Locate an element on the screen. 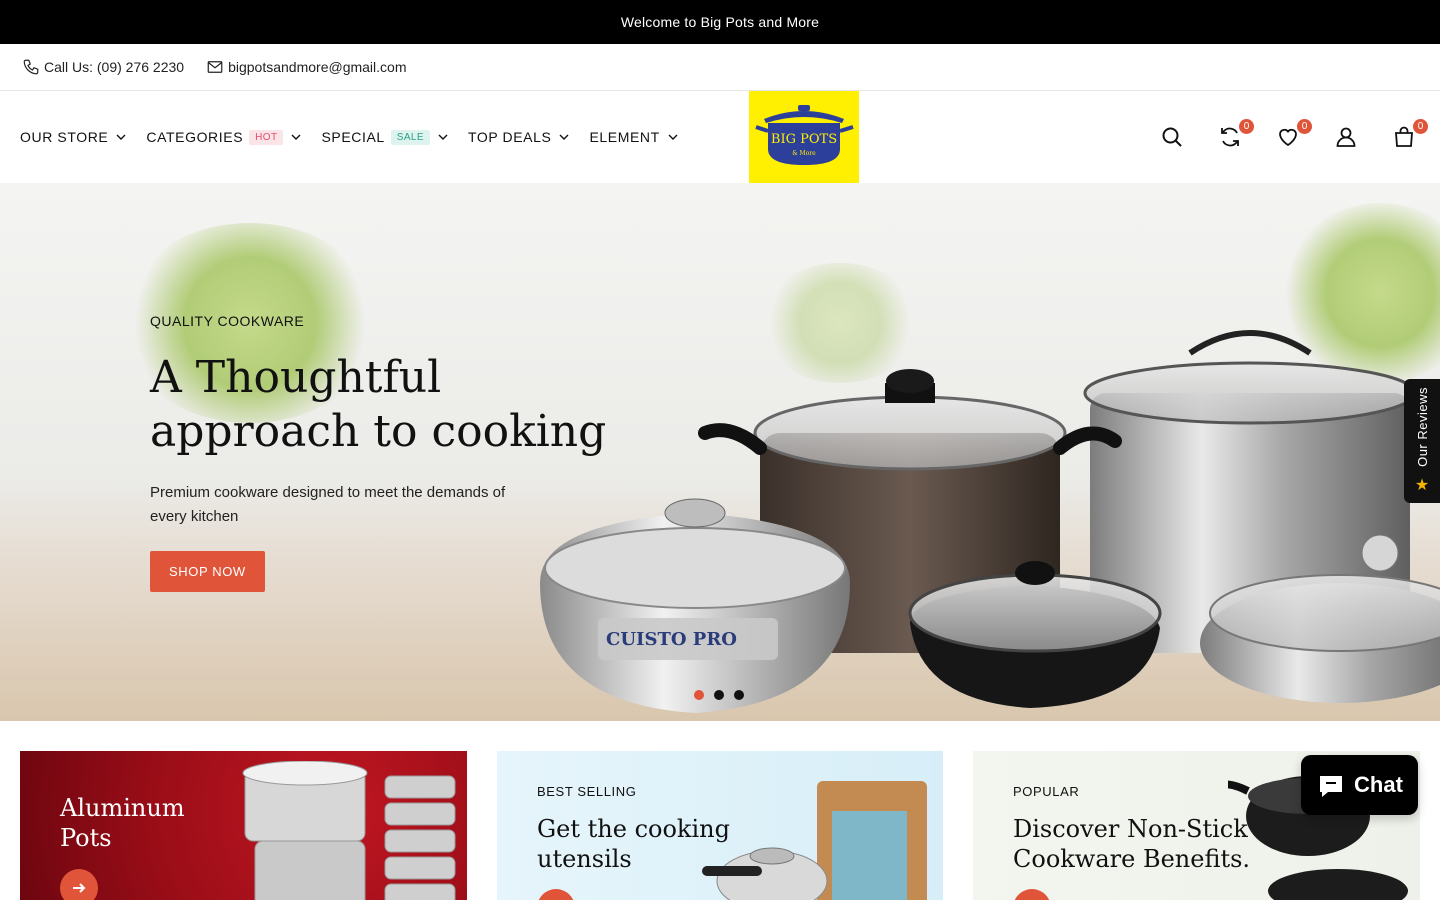  header-icons: 0 0 0 is located at coordinates (1292, 137).